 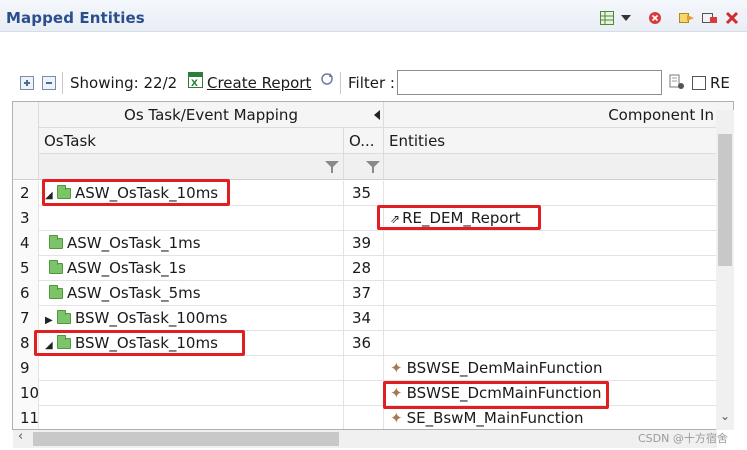 I want to click on stop-icon, so click(x=655, y=18).